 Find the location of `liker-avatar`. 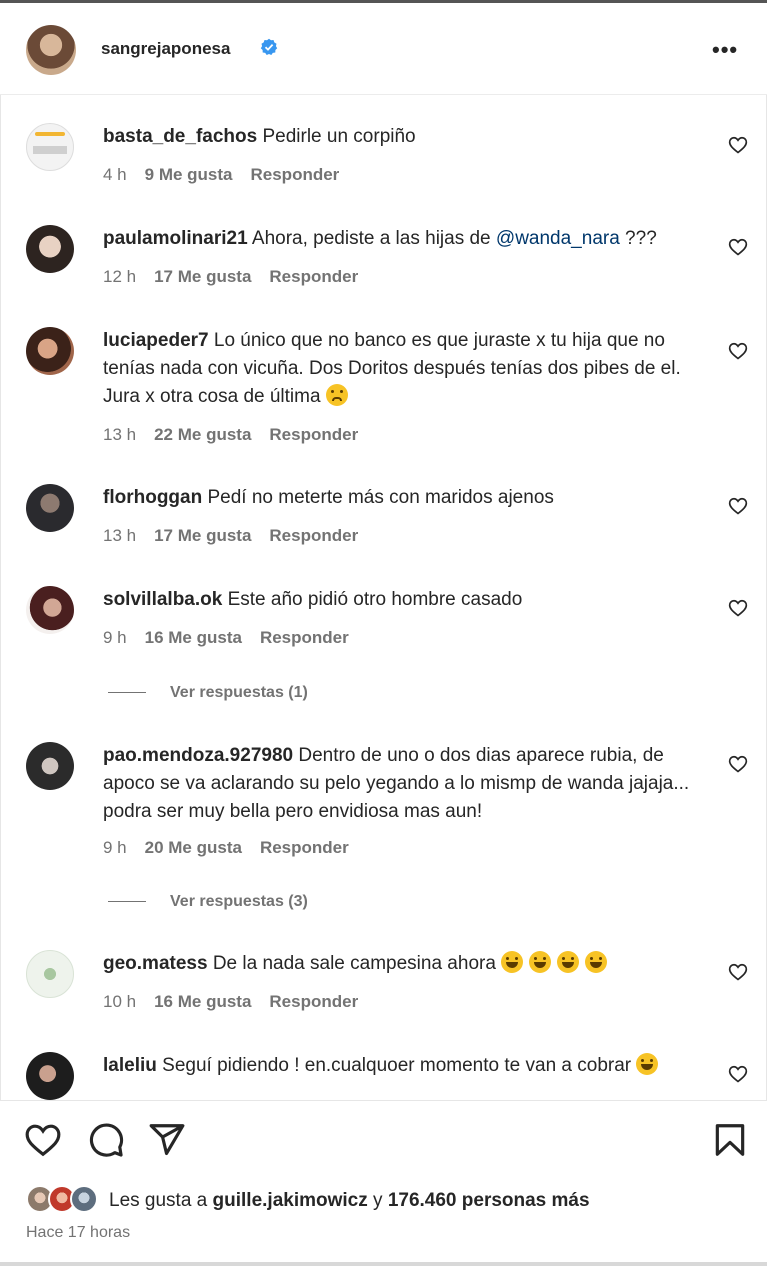

liker-avatar is located at coordinates (84, 1199).